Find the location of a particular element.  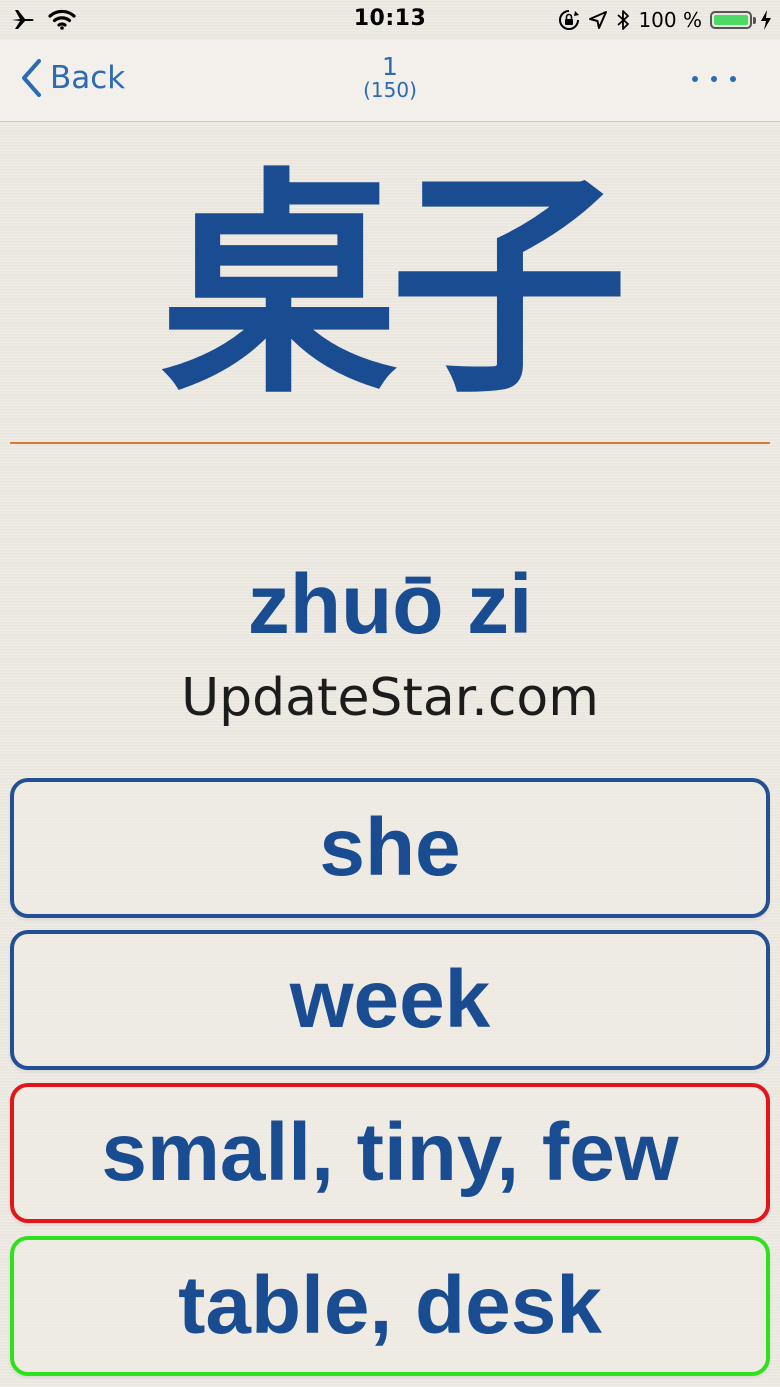

answer-option-wrong: small, tiny, few is located at coordinates (390, 1153).